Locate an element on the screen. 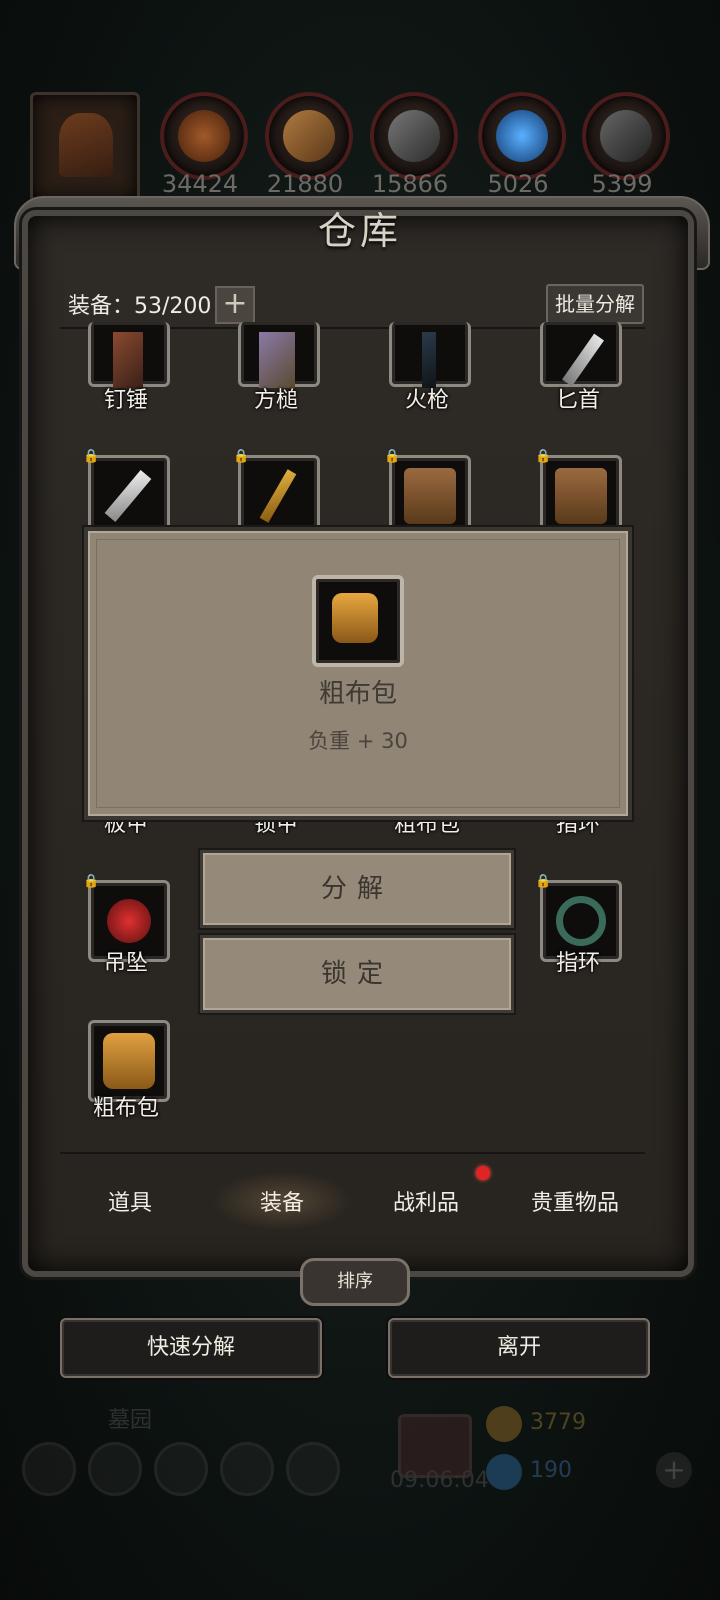 This screenshot has width=720, height=1600. batch-decompose-button: 批量分解 is located at coordinates (595, 304).